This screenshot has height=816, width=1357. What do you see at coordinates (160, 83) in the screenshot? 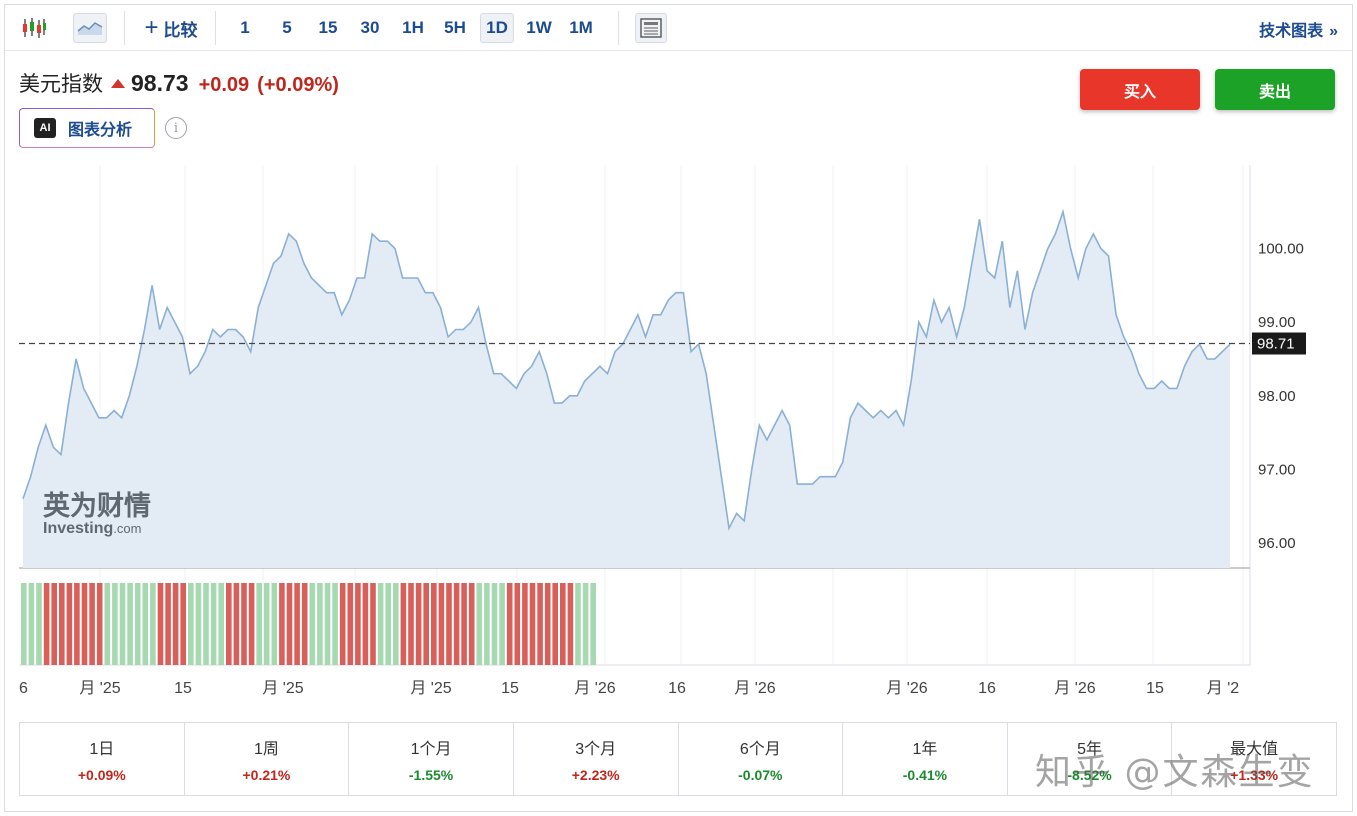
I see `last-price: 98.73` at bounding box center [160, 83].